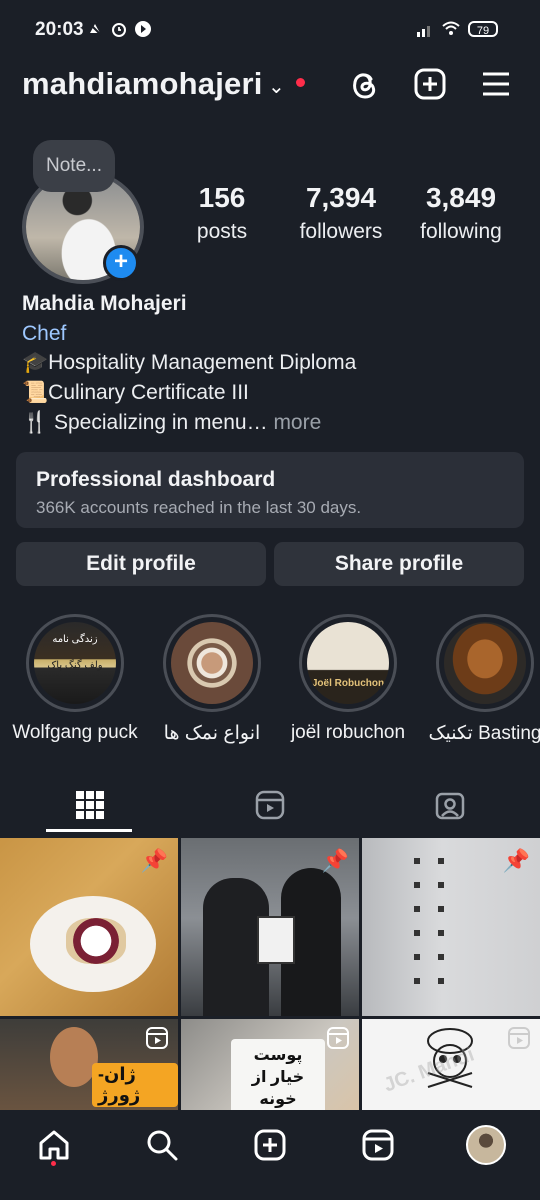 This screenshot has height=1200, width=540. I want to click on mute-icon, so click(95, 29).